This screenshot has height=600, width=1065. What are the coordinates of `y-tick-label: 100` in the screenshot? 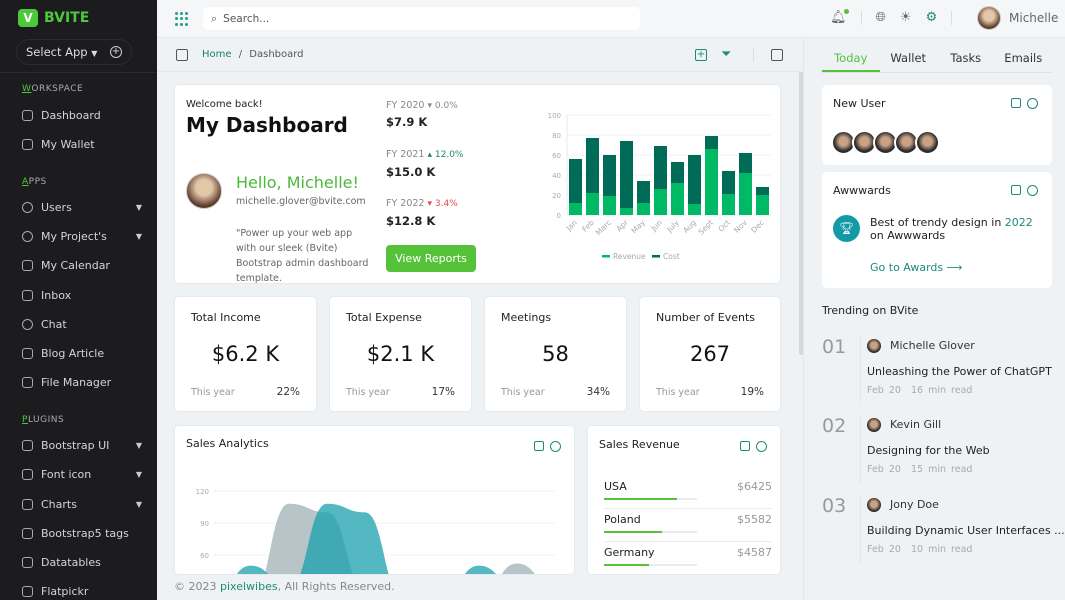 It's located at (554, 116).